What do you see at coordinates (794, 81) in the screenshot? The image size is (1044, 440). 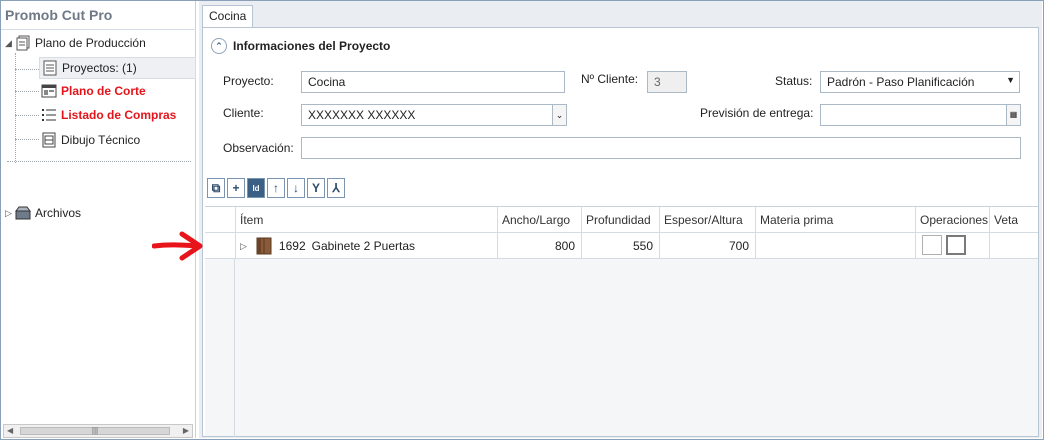 I see `status-label: Status:` at bounding box center [794, 81].